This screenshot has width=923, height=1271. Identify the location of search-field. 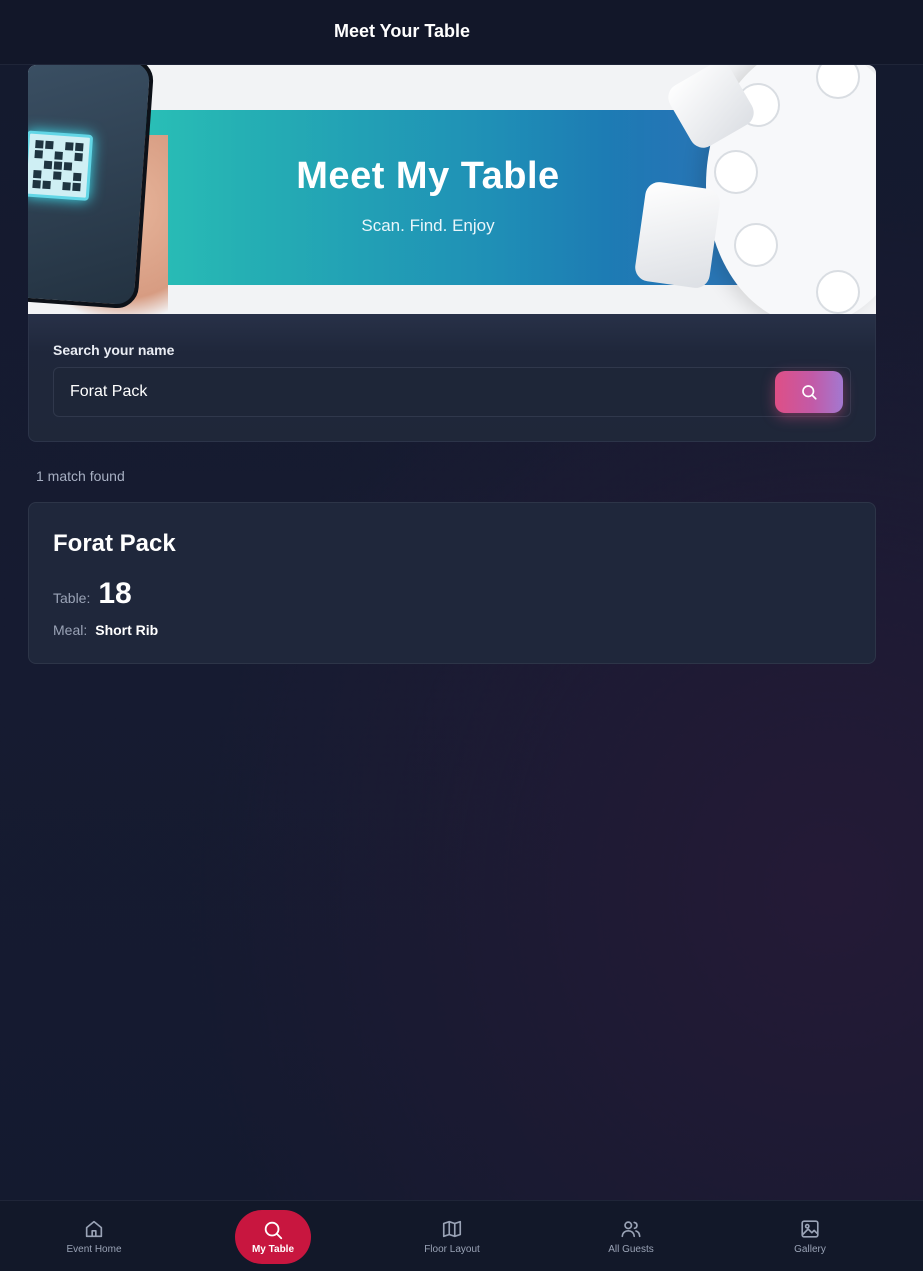
(452, 392).